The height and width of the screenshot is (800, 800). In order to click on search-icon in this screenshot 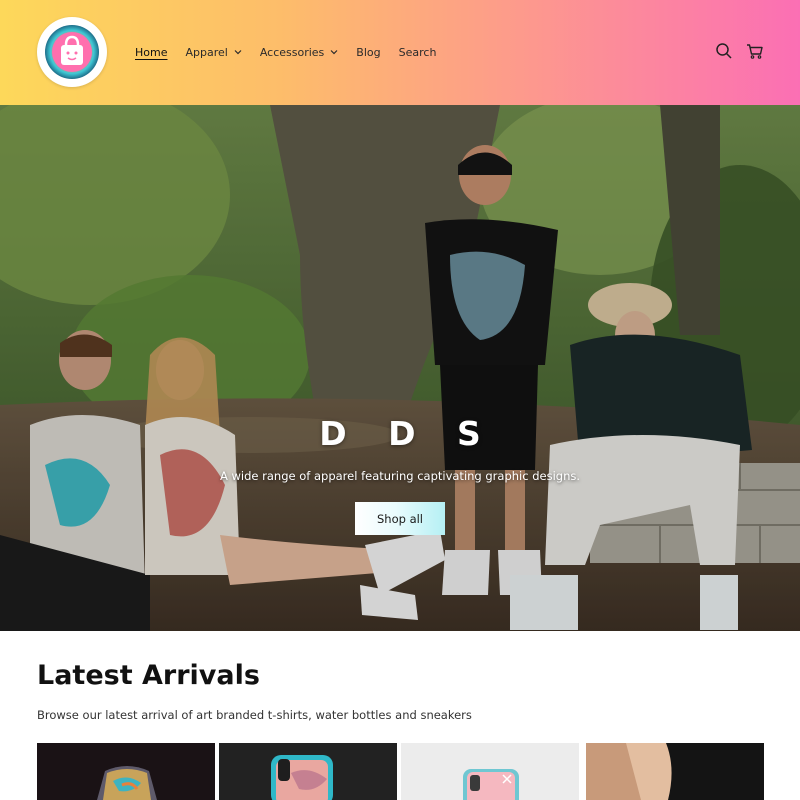, I will do `click(724, 51)`.